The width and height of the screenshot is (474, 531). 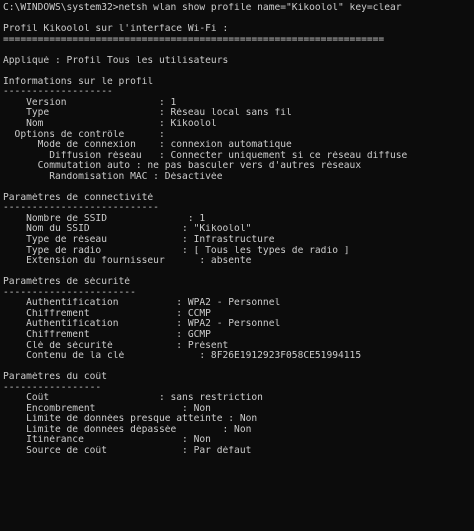 What do you see at coordinates (116, 60) in the screenshot?
I see `applied-line: Appliqué : Profil Tous les utilisateurs` at bounding box center [116, 60].